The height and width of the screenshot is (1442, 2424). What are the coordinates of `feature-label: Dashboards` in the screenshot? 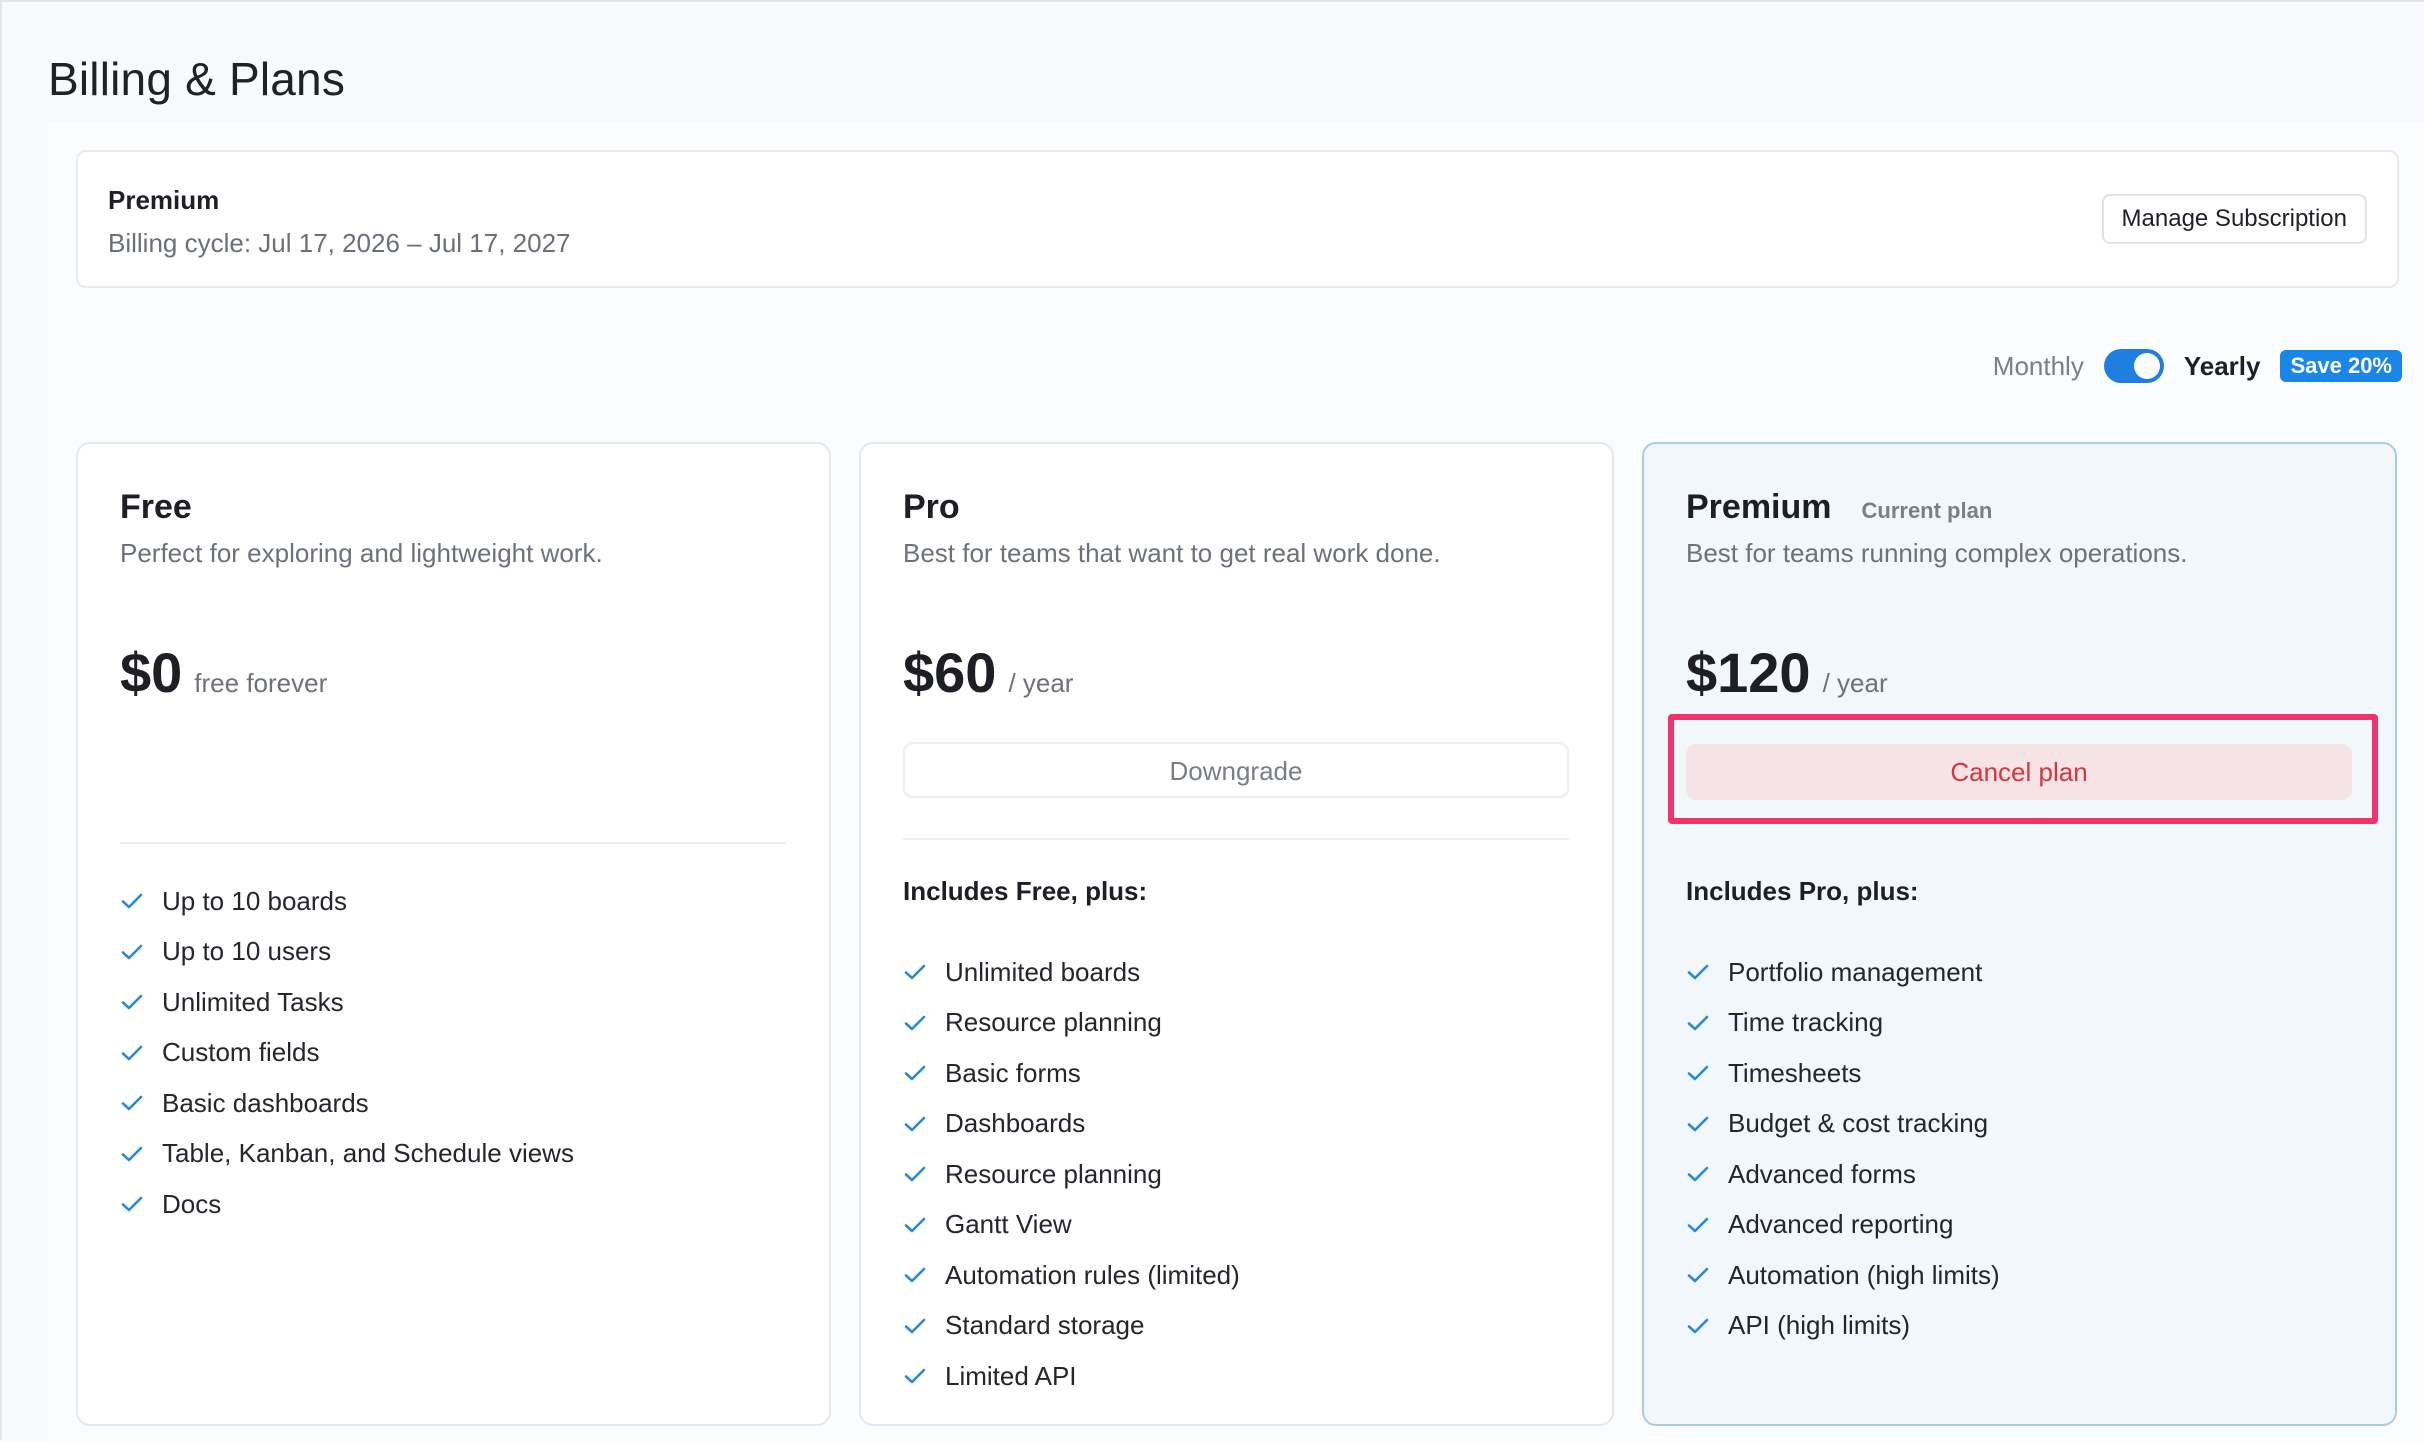 It's located at (1015, 1123).